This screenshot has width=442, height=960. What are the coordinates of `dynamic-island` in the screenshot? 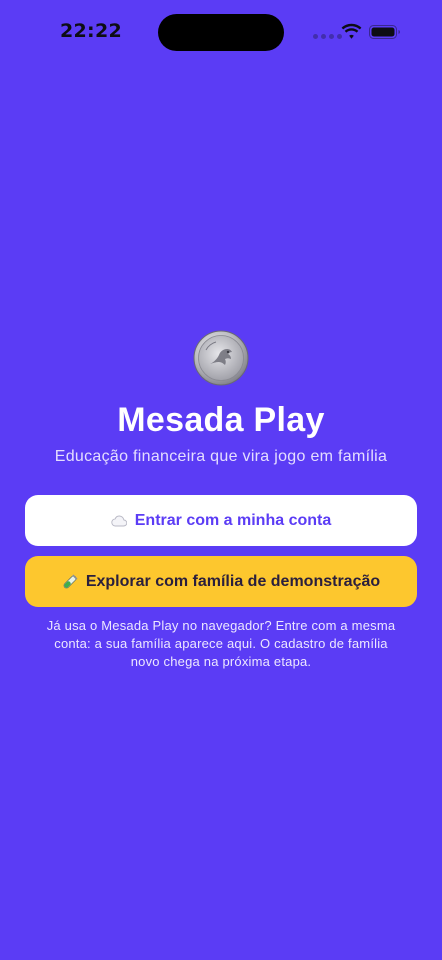 It's located at (221, 32).